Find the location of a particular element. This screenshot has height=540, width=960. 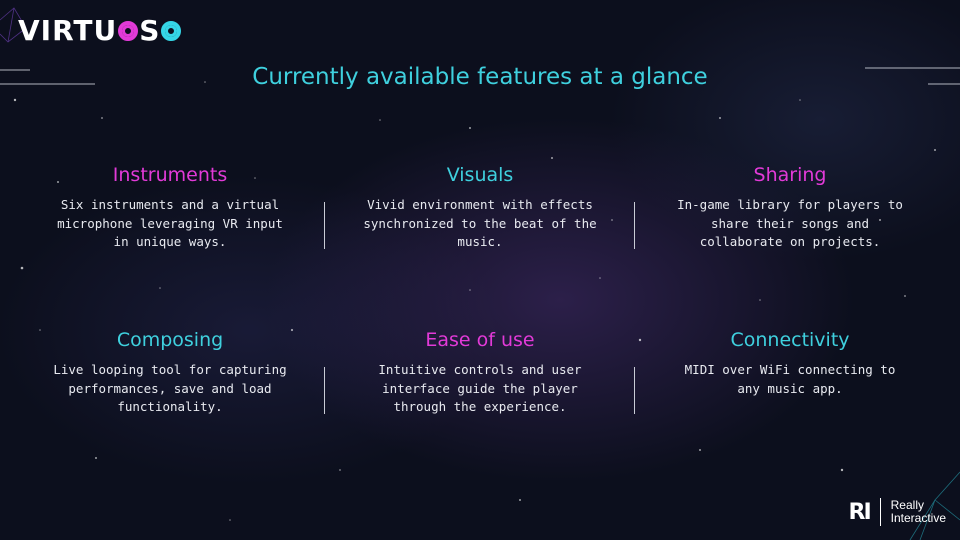

ri-logo-mark-icon: RI is located at coordinates (860, 512).